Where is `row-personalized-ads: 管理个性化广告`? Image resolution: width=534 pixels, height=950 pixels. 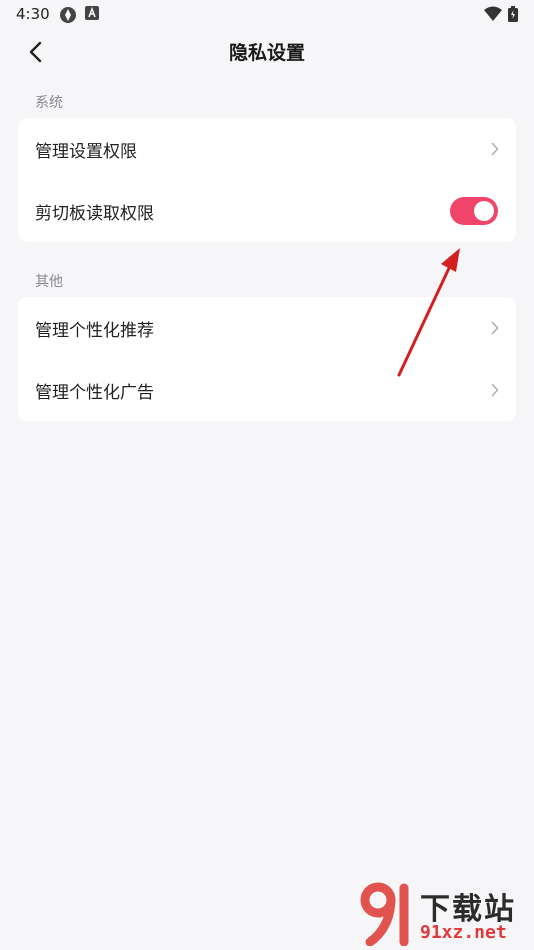
row-personalized-ads: 管理个性化广告 is located at coordinates (267, 390).